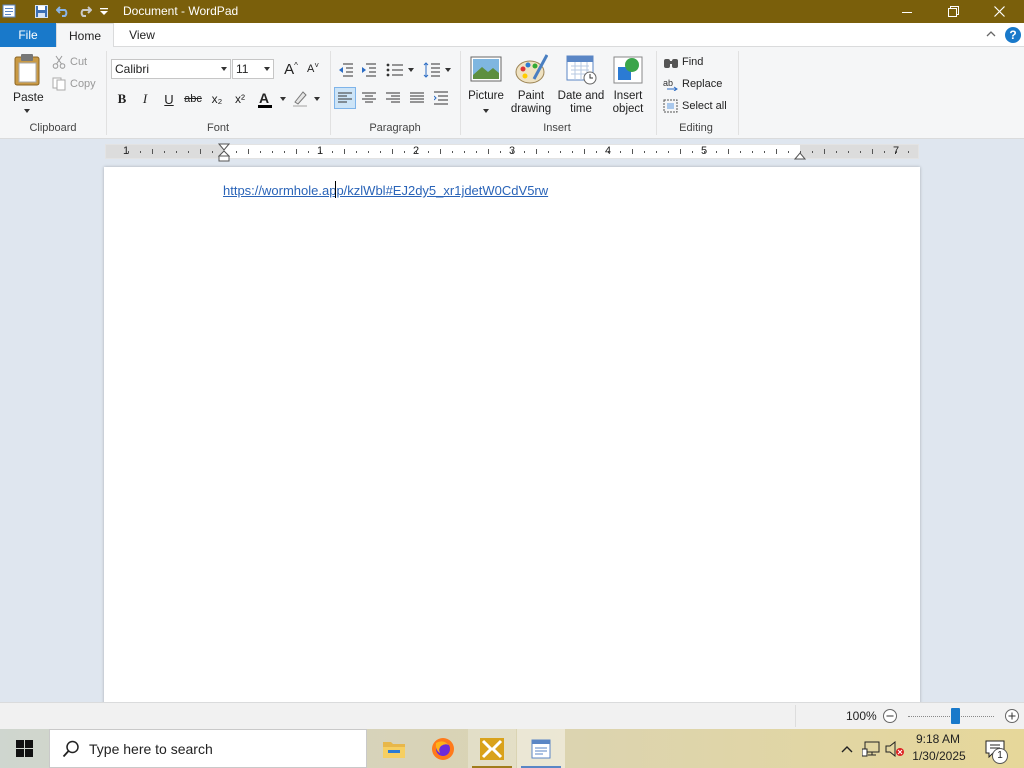  Describe the element at coordinates (486, 85) in the screenshot. I see `picture-button: Picture` at that location.